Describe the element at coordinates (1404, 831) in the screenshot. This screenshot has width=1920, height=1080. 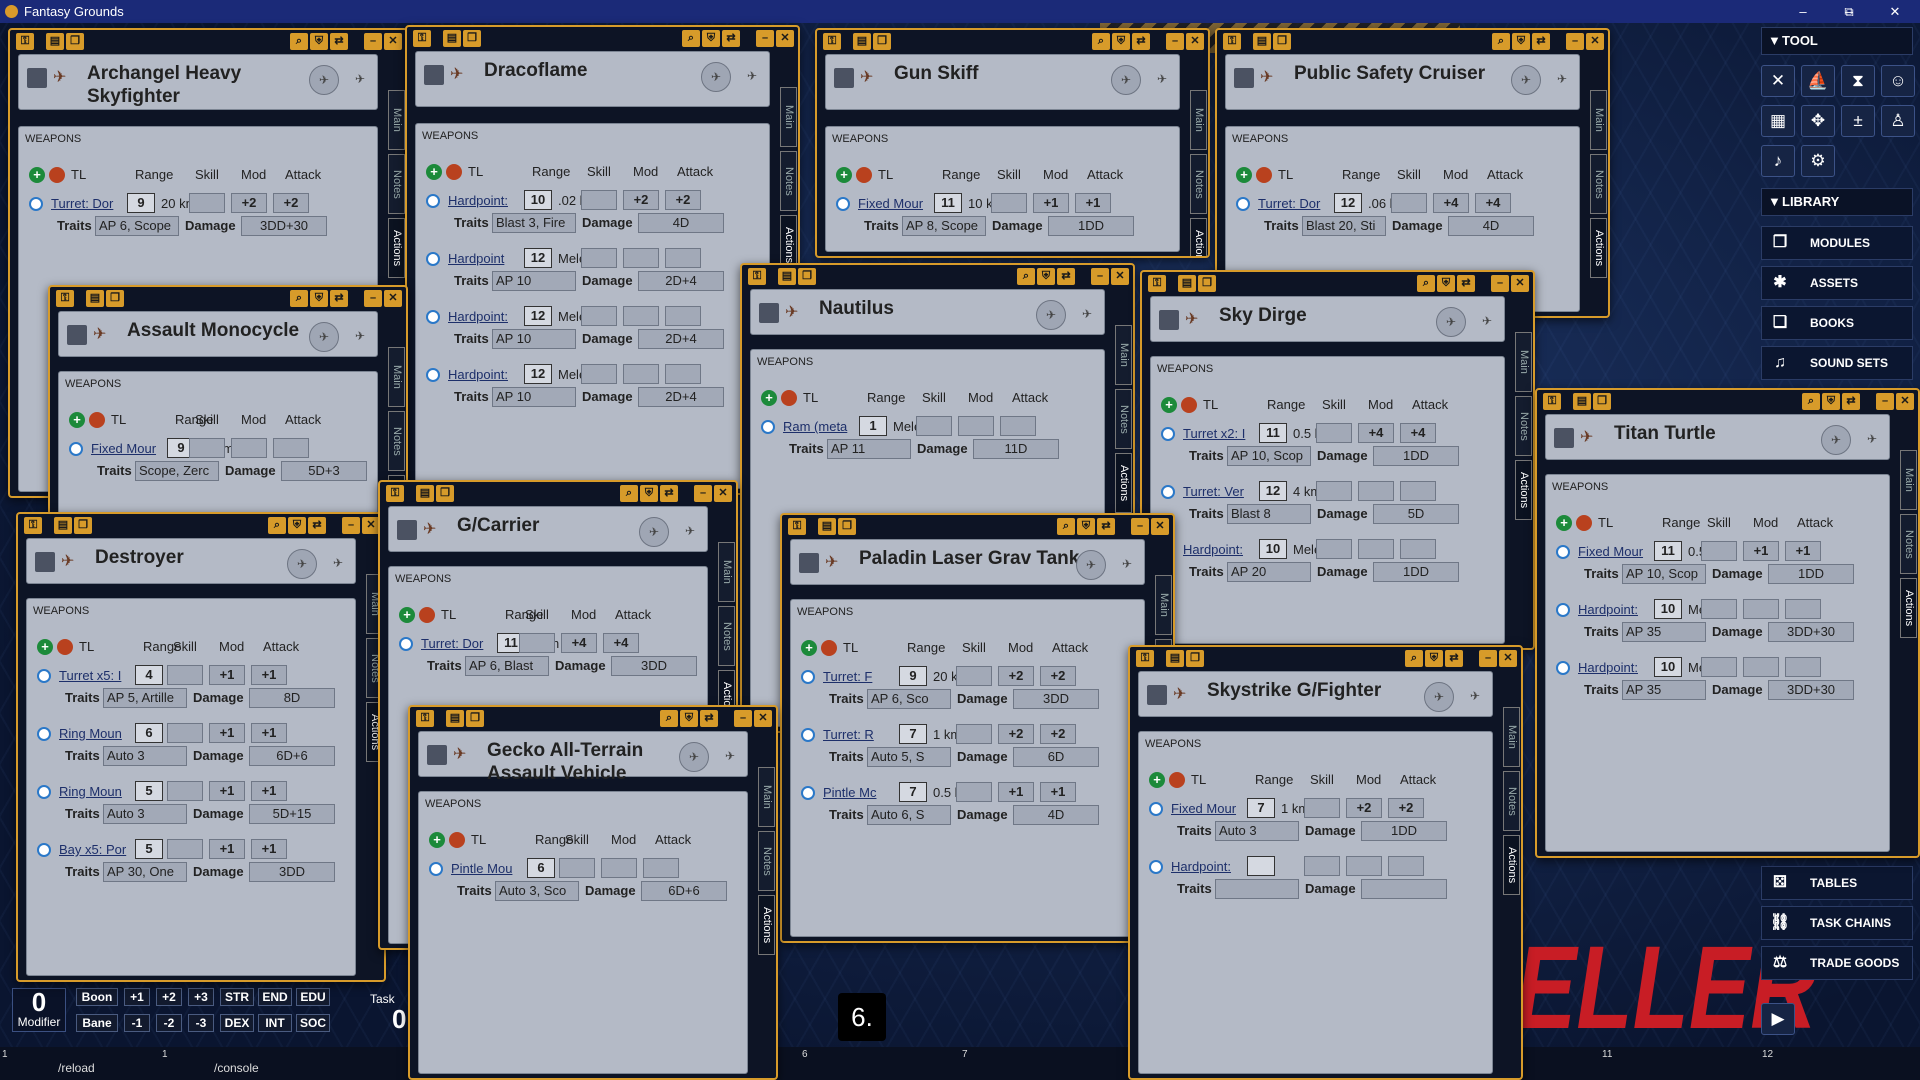
I see `damage-field: 1DD` at that location.